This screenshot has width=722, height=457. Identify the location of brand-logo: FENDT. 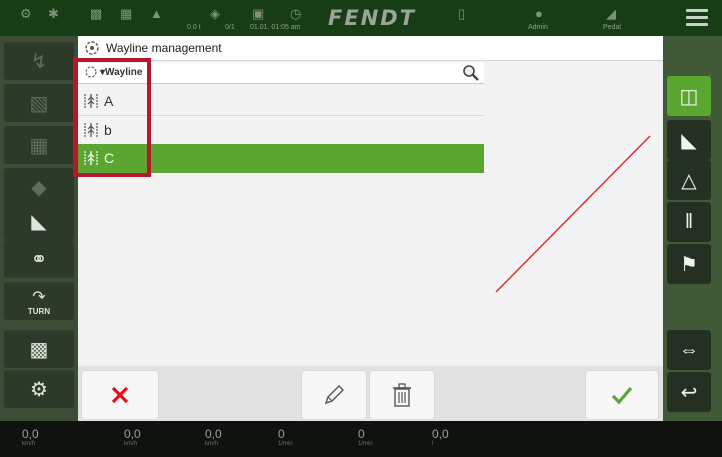
(372, 18).